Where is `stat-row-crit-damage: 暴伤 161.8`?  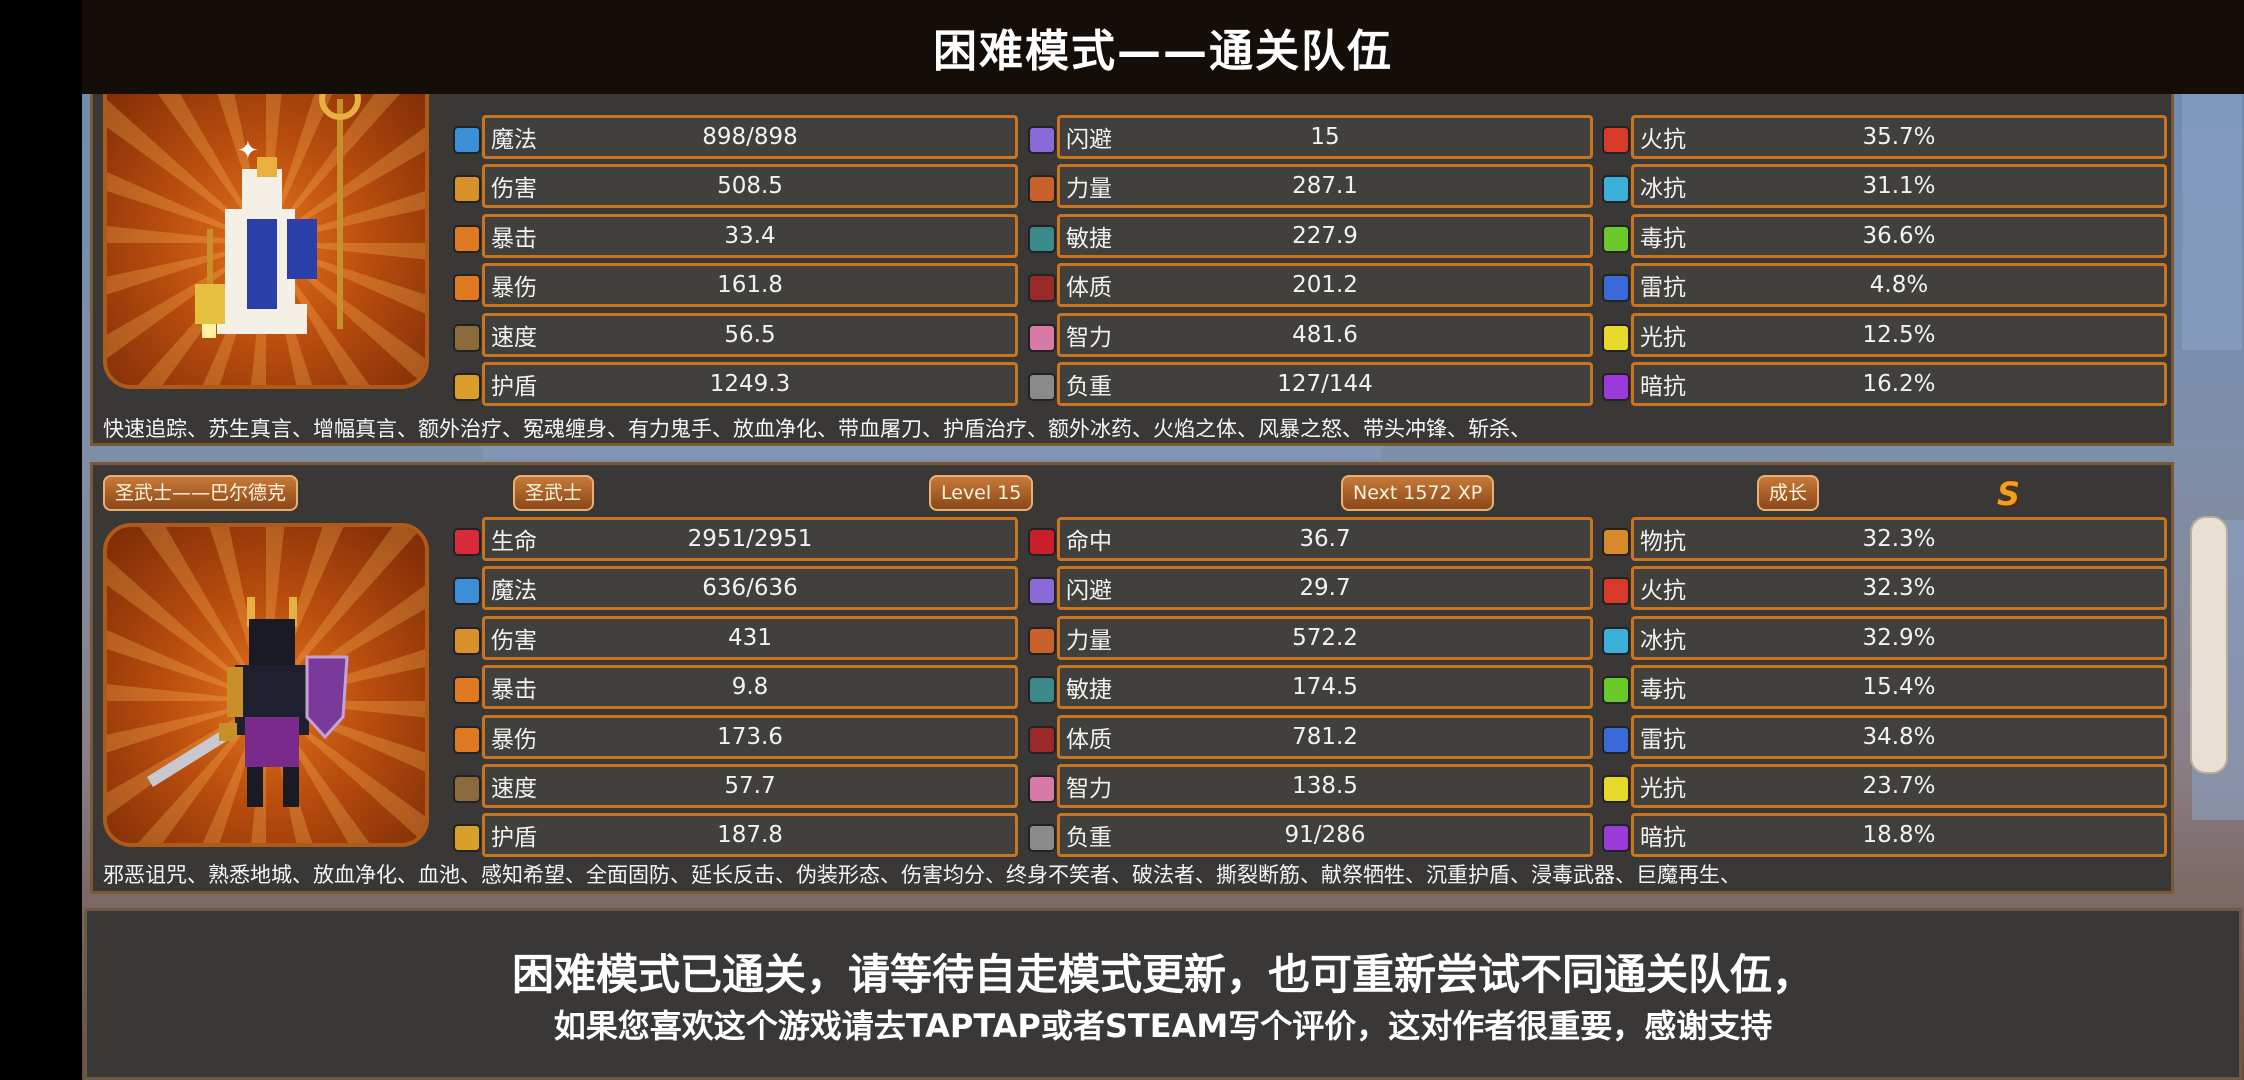 stat-row-crit-damage: 暴伤 161.8 is located at coordinates (735, 285).